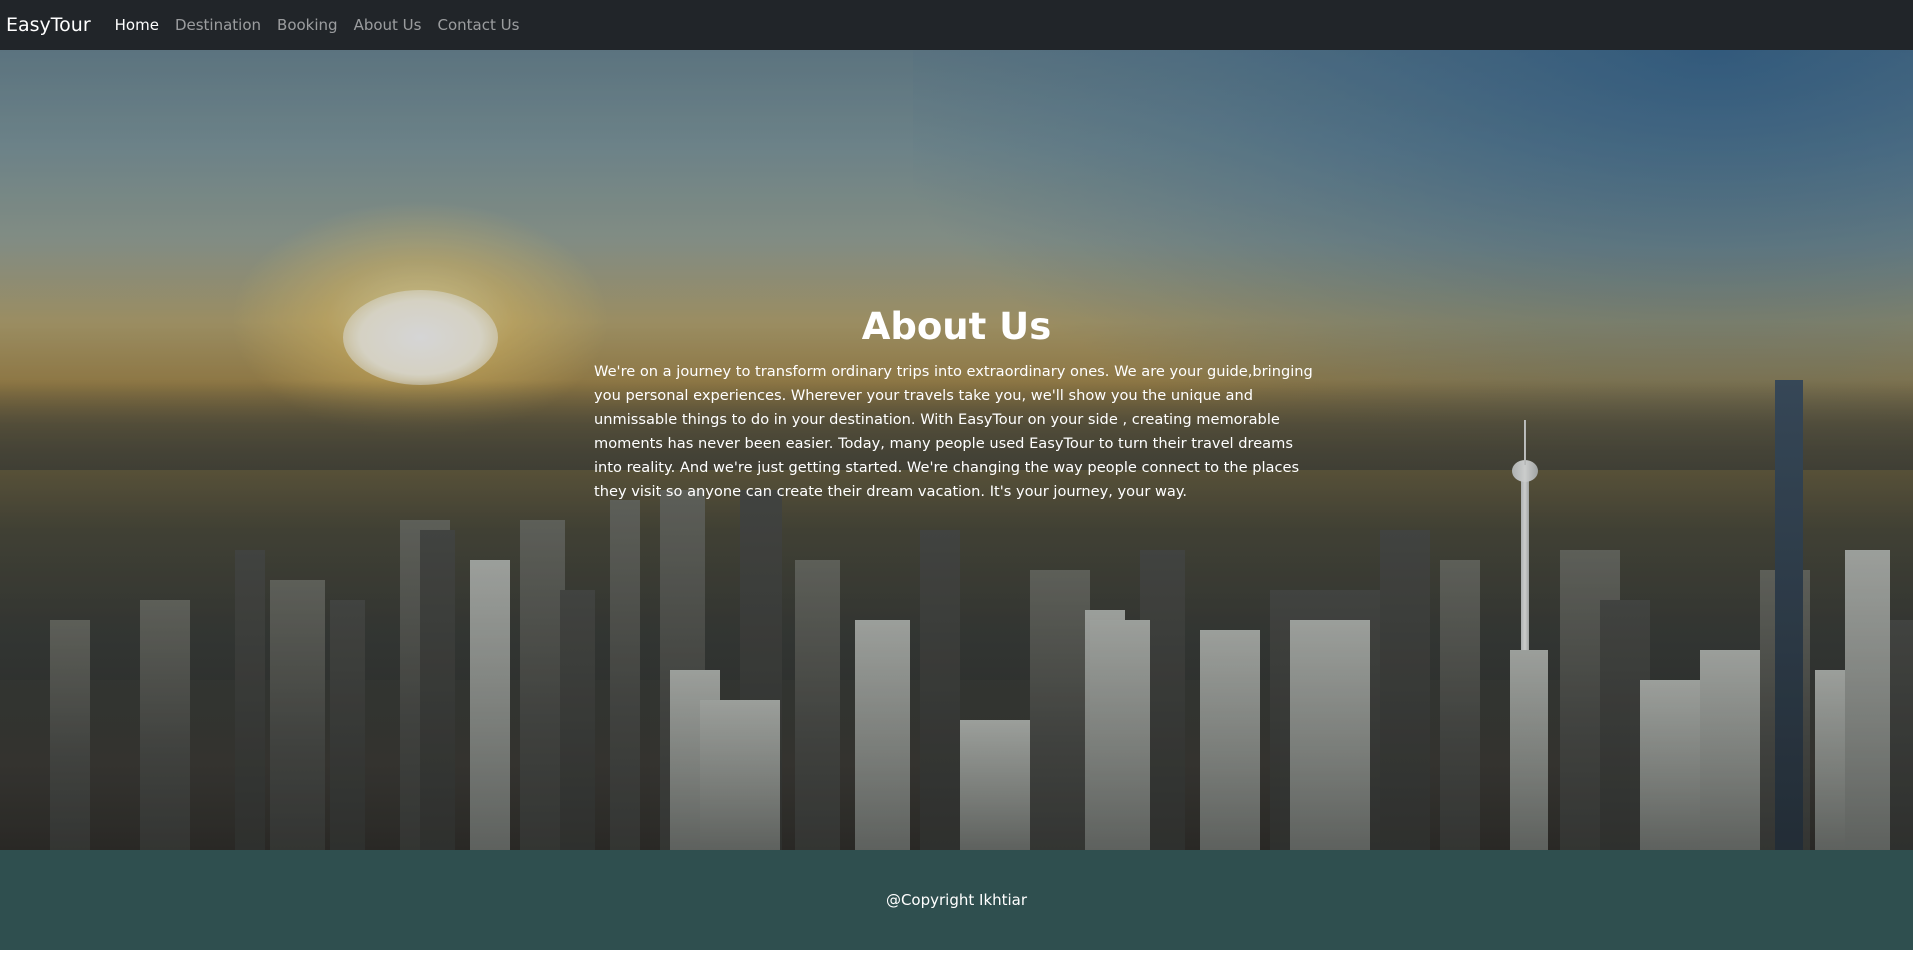 The height and width of the screenshot is (956, 1913). What do you see at coordinates (48, 25) in the screenshot?
I see `brand-logo: EasyTour` at bounding box center [48, 25].